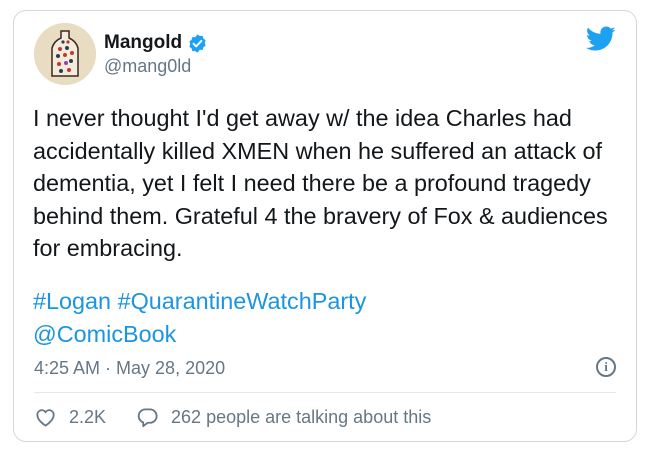  I want to click on bottle-portrait-avatar-icon, so click(65, 54).